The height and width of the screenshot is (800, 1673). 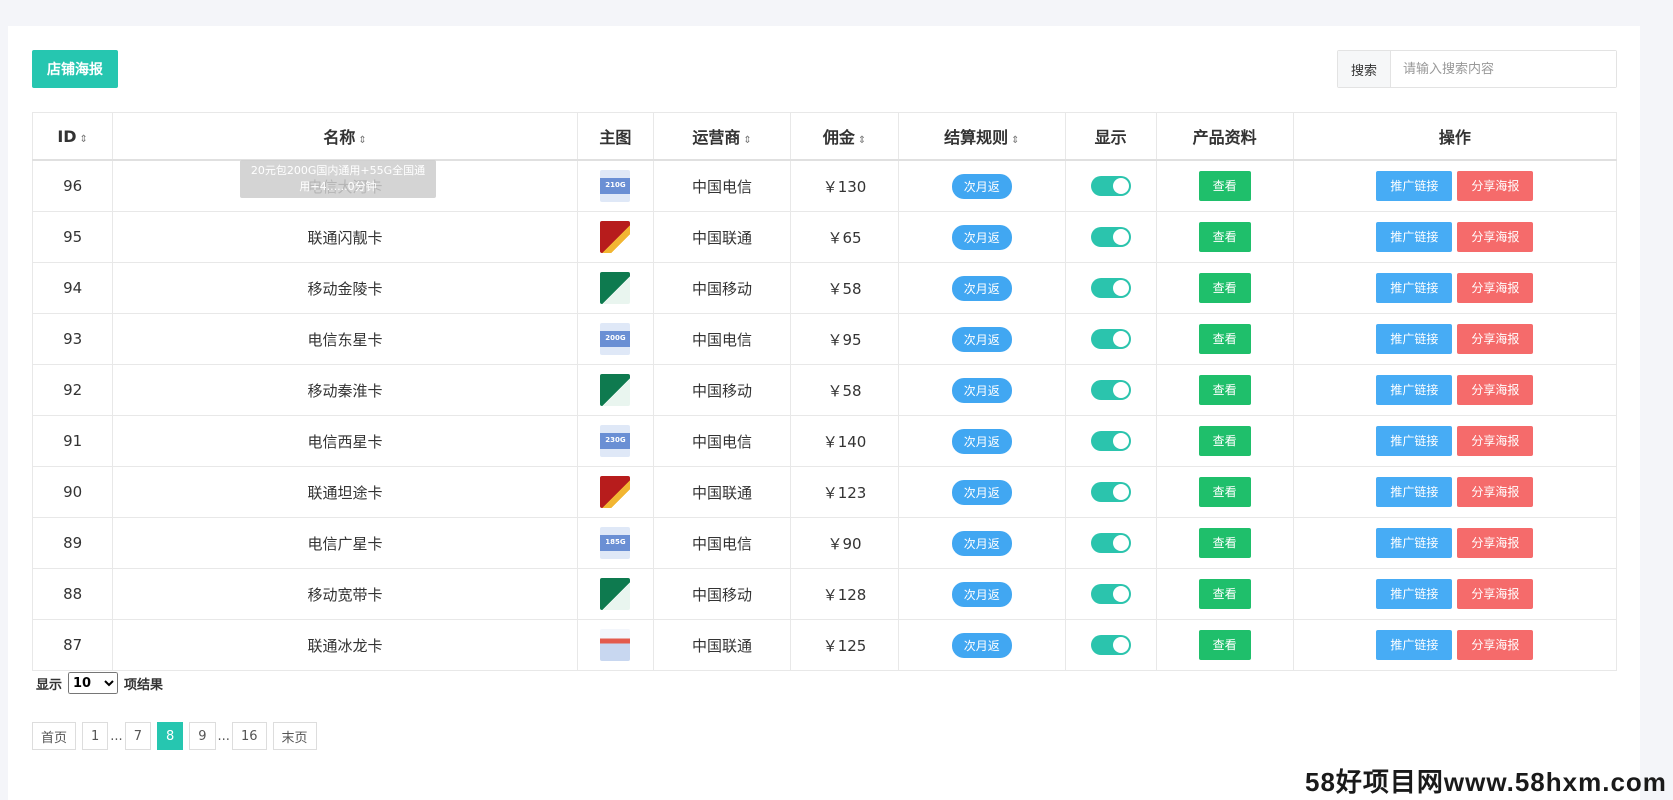 What do you see at coordinates (722, 645) in the screenshot?
I see `cell-operator: 中国联通` at bounding box center [722, 645].